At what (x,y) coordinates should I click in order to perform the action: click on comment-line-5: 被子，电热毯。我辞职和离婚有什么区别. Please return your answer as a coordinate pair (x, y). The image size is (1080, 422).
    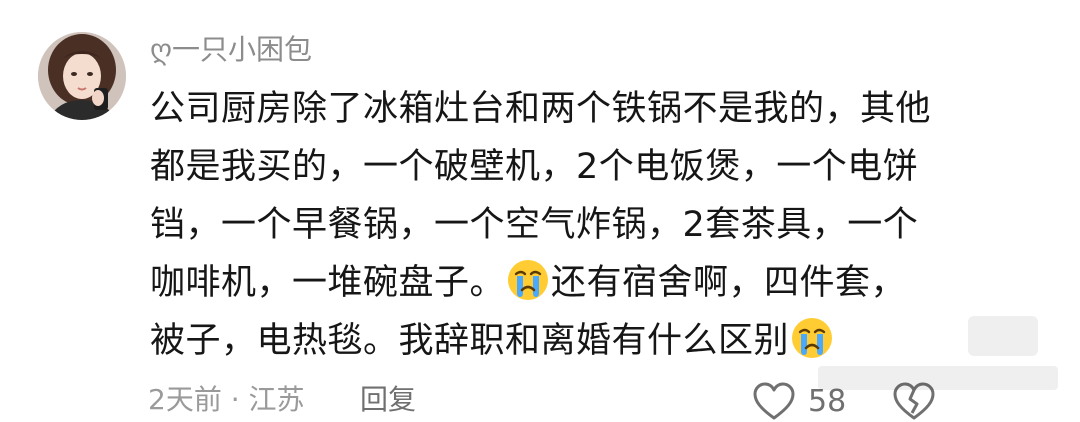
    Looking at the image, I should click on (540, 341).